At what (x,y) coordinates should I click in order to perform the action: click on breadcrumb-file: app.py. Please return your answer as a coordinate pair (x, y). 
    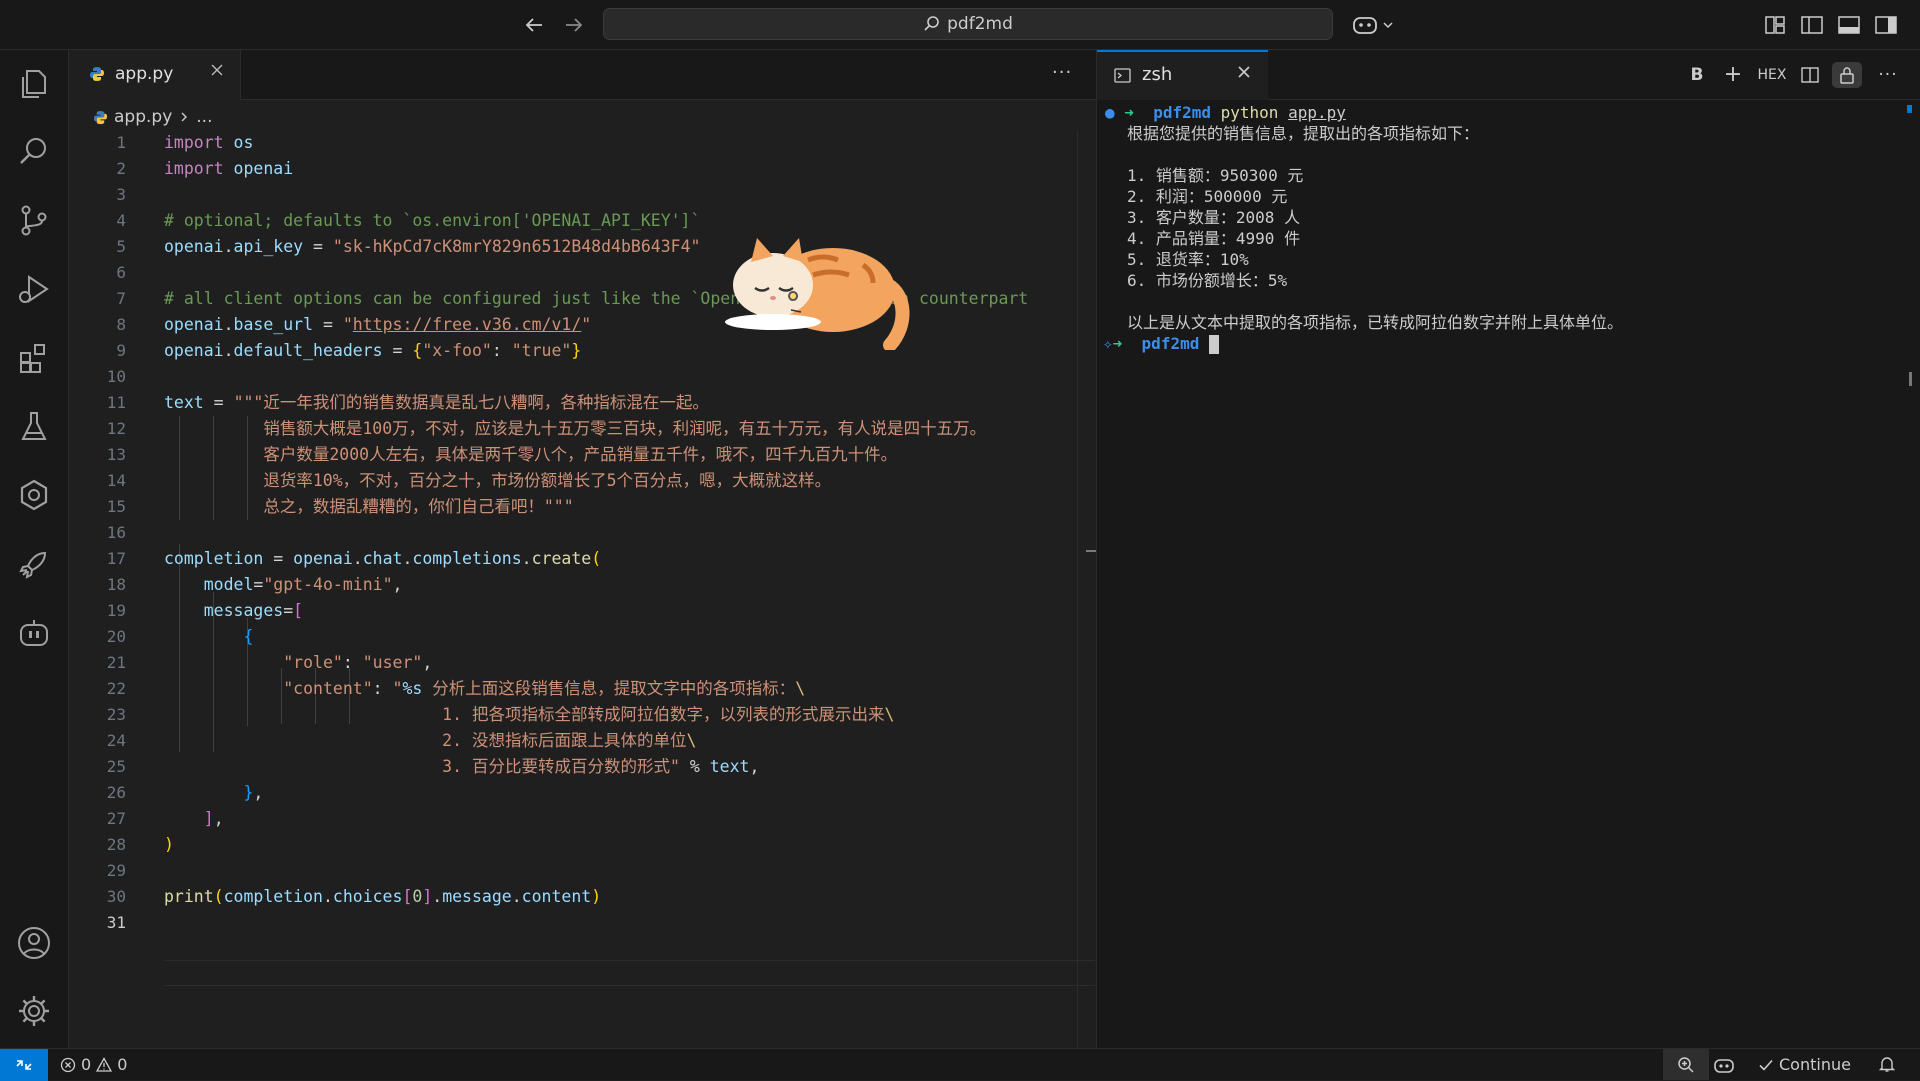
    Looking at the image, I should click on (143, 117).